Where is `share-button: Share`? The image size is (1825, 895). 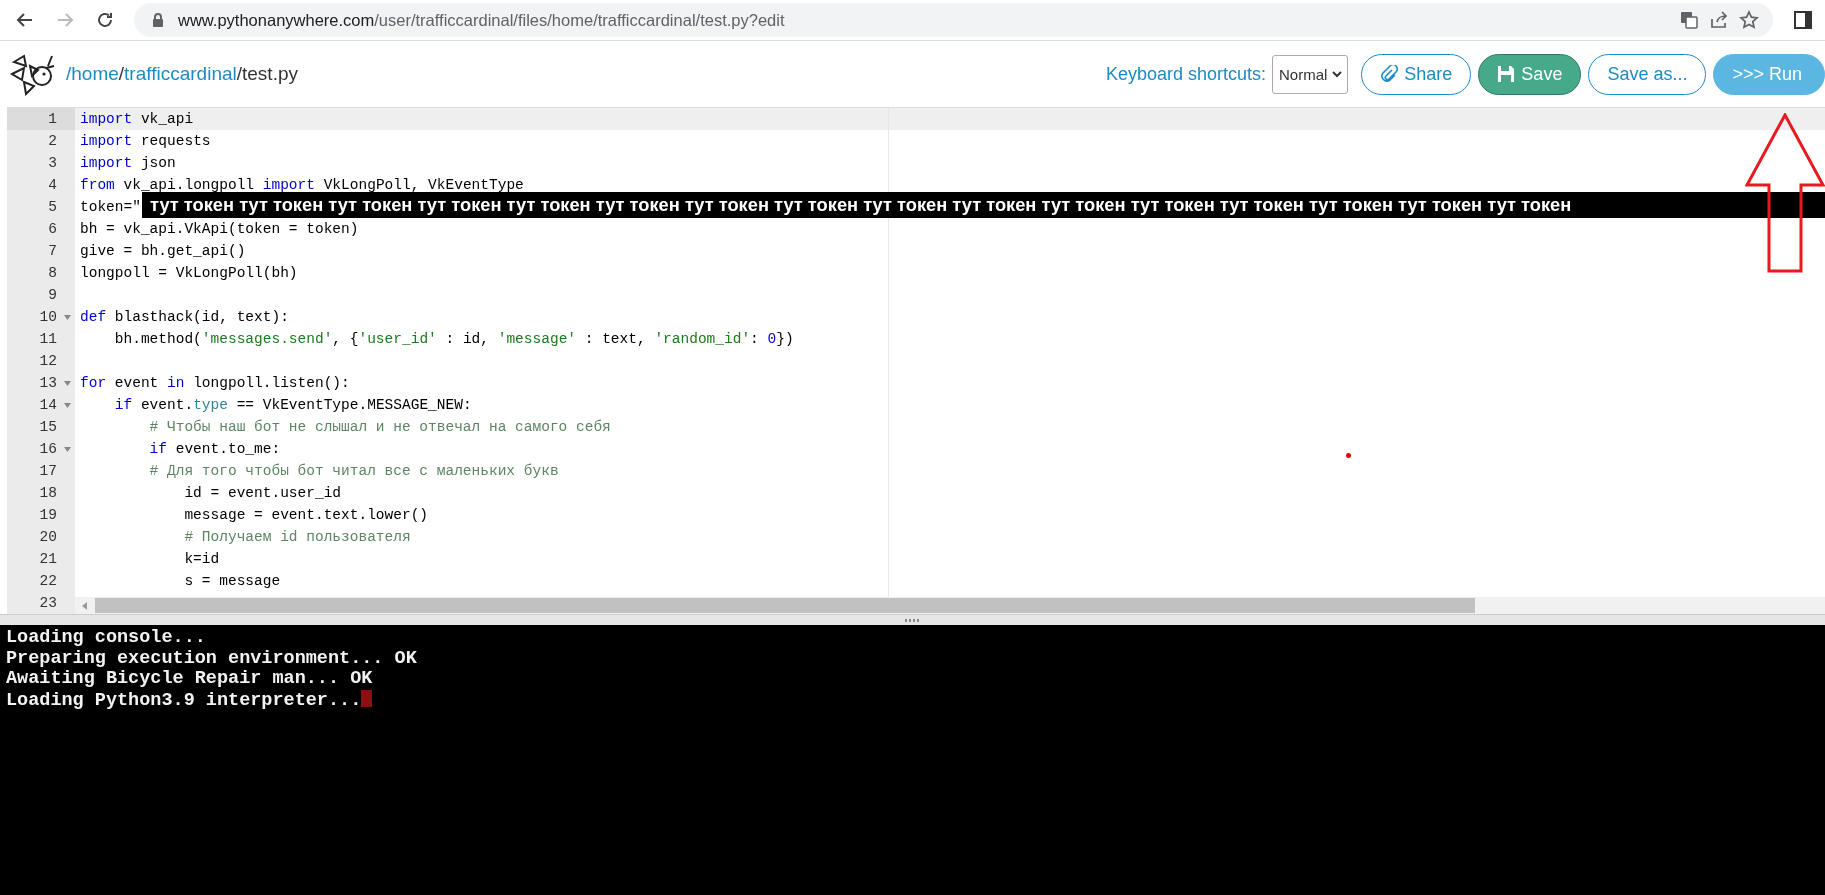 share-button: Share is located at coordinates (1416, 74).